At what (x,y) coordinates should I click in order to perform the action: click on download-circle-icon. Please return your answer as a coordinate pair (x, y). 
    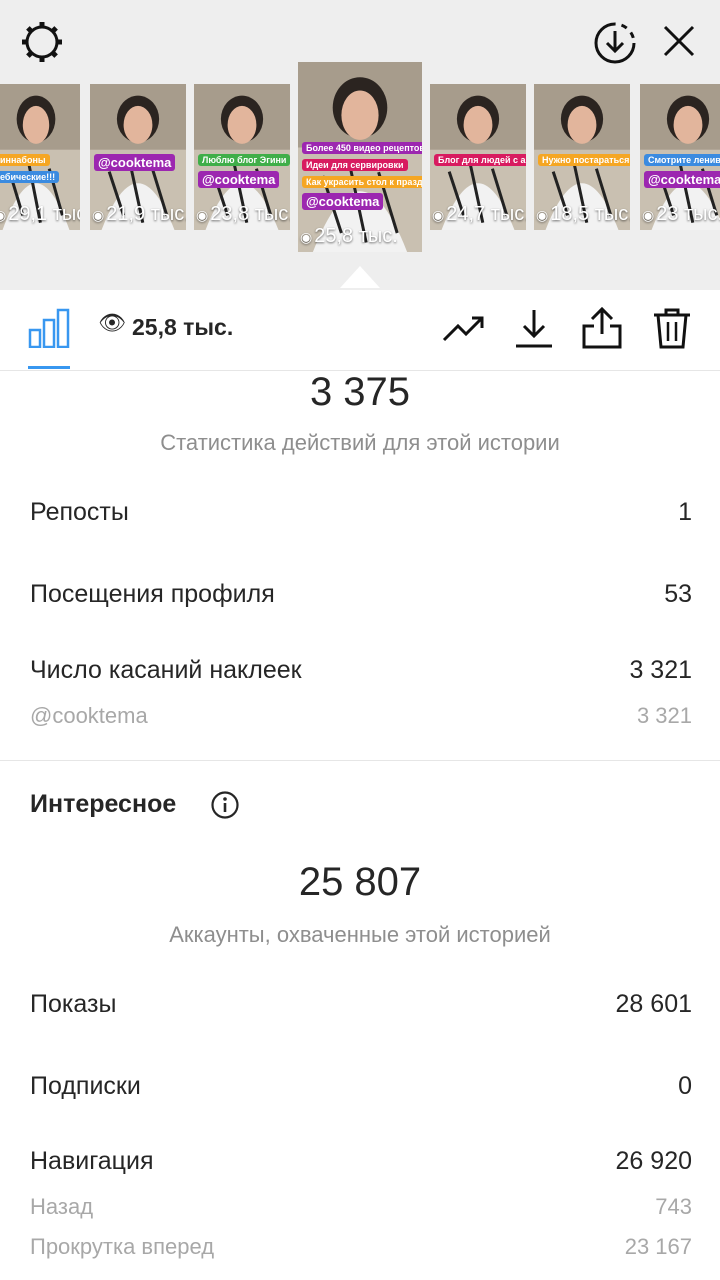
    Looking at the image, I should click on (615, 43).